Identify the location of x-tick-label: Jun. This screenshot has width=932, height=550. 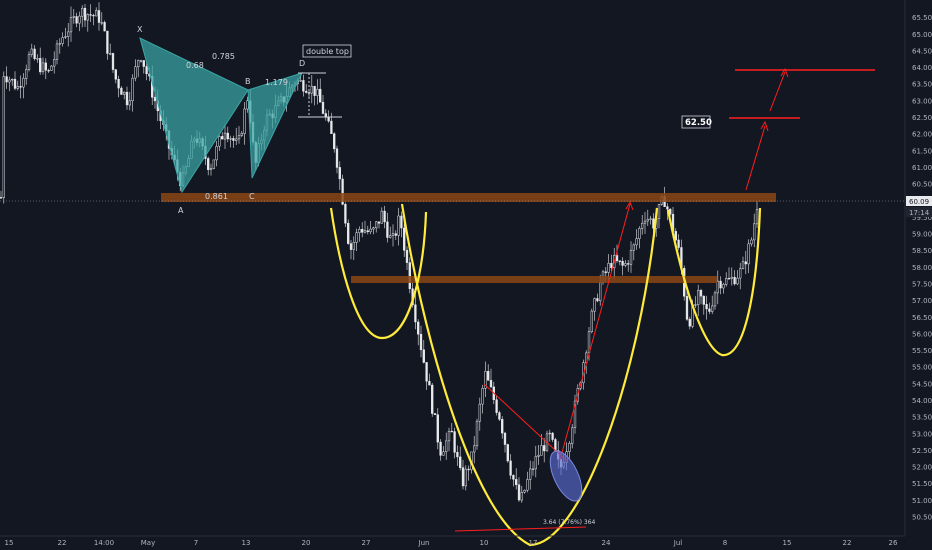
(424, 543).